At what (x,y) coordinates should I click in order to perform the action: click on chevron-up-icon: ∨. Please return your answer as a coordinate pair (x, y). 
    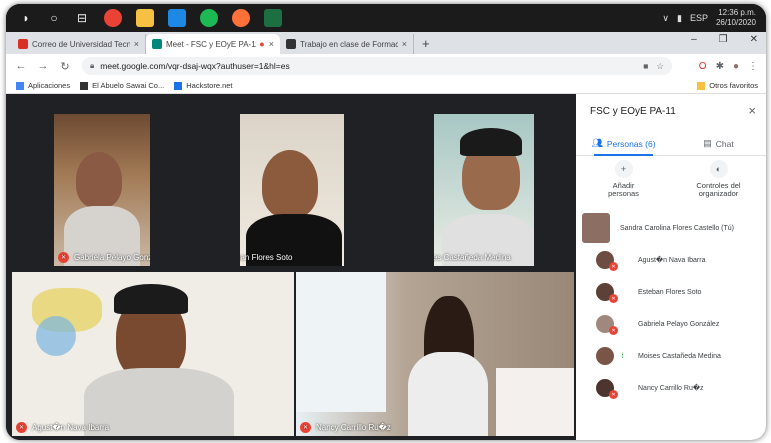
    Looking at the image, I should click on (665, 18).